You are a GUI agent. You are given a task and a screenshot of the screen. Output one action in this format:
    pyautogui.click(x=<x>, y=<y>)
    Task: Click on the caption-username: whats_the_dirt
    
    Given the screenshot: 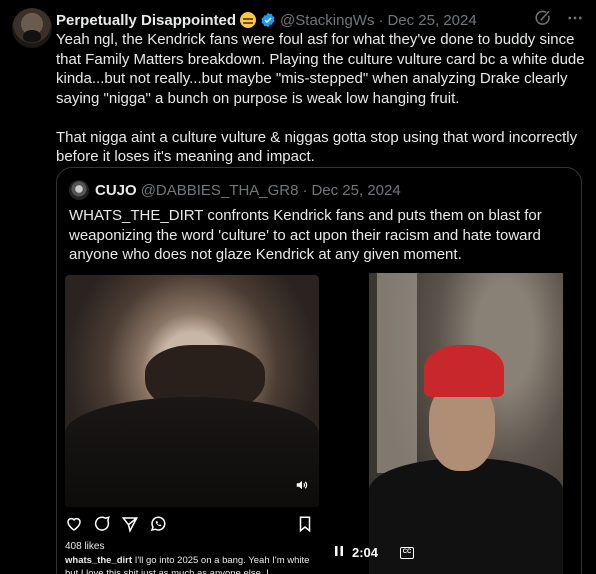 What is the action you would take?
    pyautogui.click(x=99, y=560)
    